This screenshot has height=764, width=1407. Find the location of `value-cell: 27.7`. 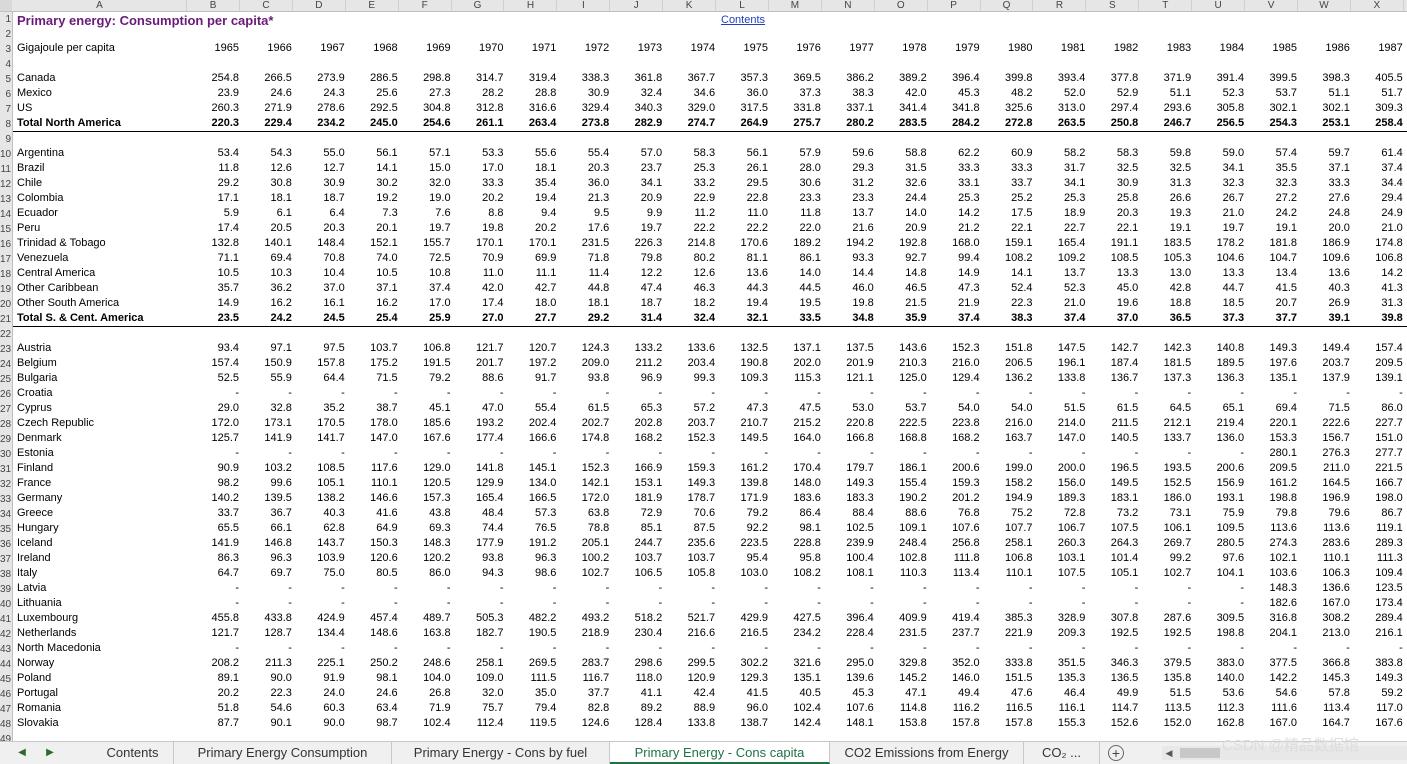

value-cell: 27.7 is located at coordinates (530, 318).